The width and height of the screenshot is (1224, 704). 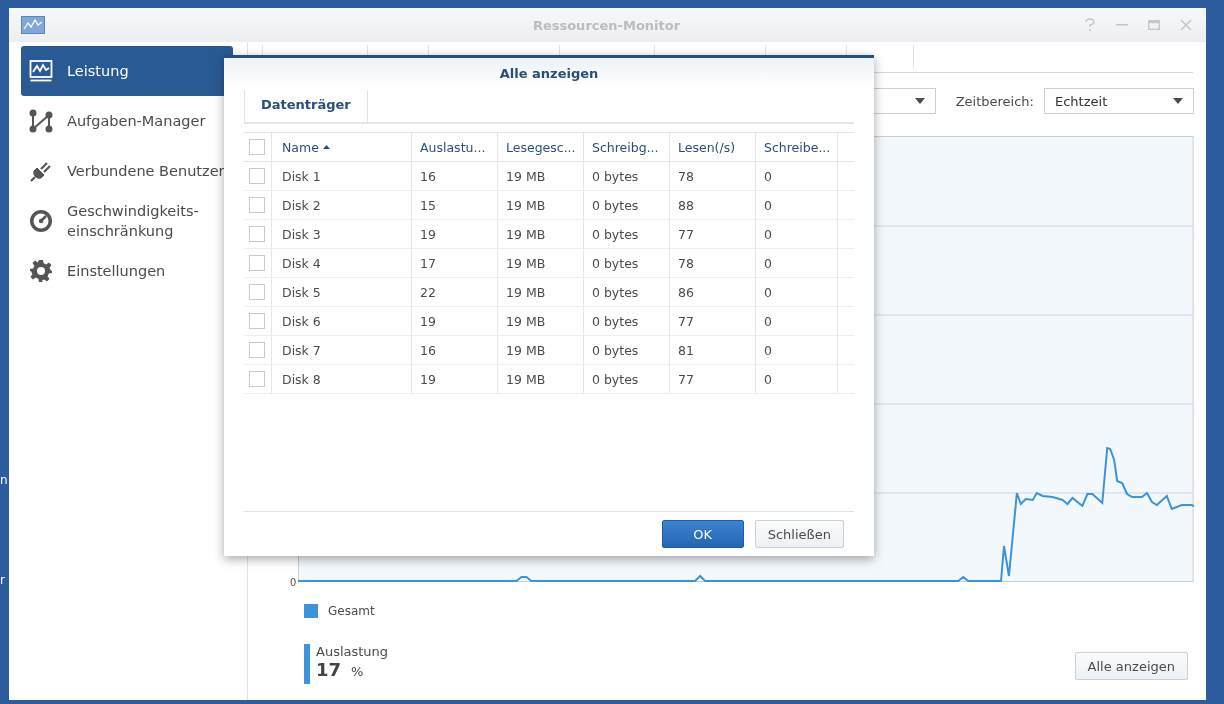 What do you see at coordinates (455, 205) in the screenshot?
I see `table-cell: 15` at bounding box center [455, 205].